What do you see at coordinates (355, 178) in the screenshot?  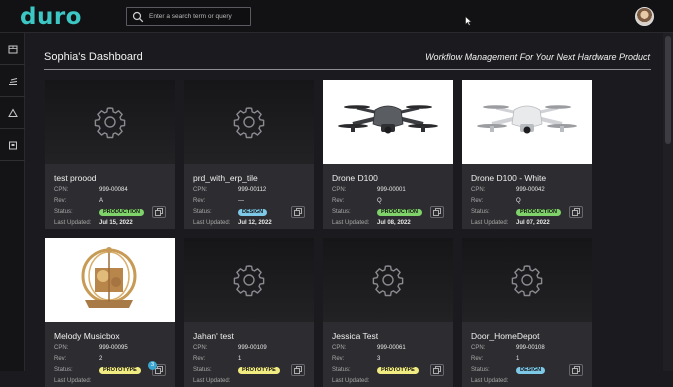 I see `product-name: Drone D100` at bounding box center [355, 178].